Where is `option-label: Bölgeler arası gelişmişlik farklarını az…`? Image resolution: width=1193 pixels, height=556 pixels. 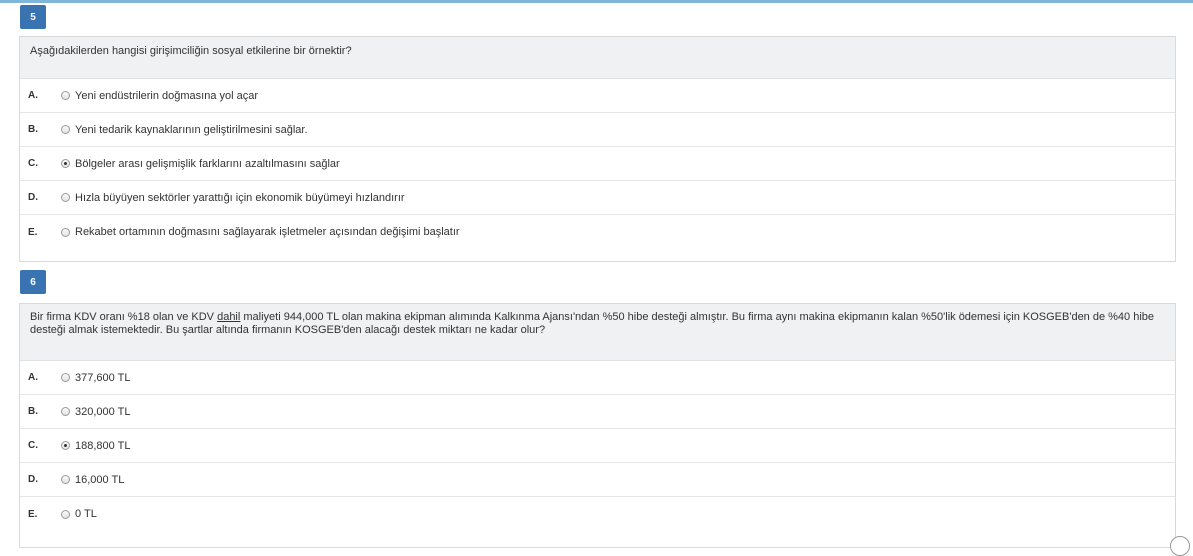
option-label: Bölgeler arası gelişmişlik farklarını az… is located at coordinates (207, 163).